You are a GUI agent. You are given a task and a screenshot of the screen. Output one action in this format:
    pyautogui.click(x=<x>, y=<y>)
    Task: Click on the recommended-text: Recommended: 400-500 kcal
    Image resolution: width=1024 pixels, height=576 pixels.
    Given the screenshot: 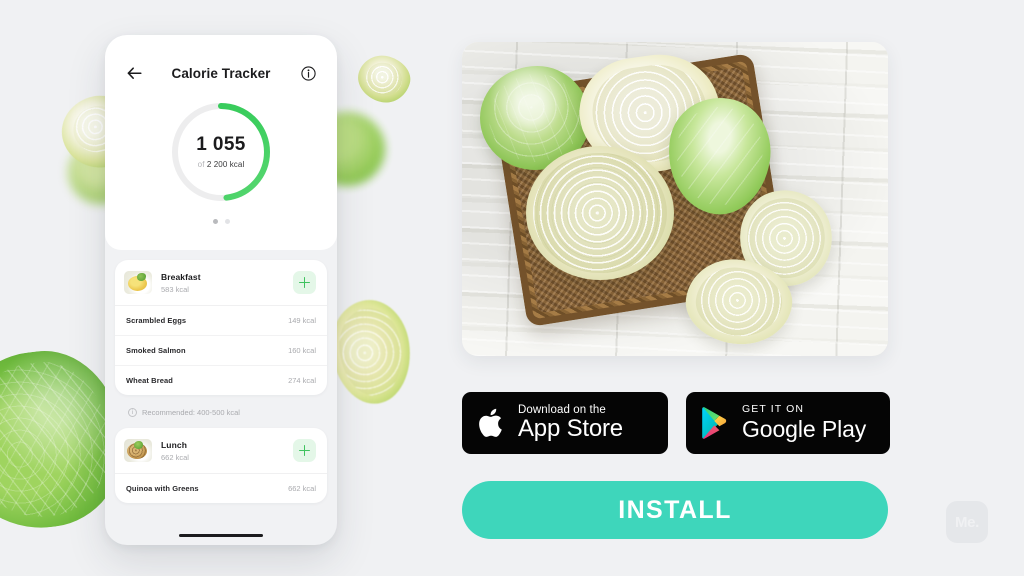 What is the action you would take?
    pyautogui.click(x=191, y=412)
    